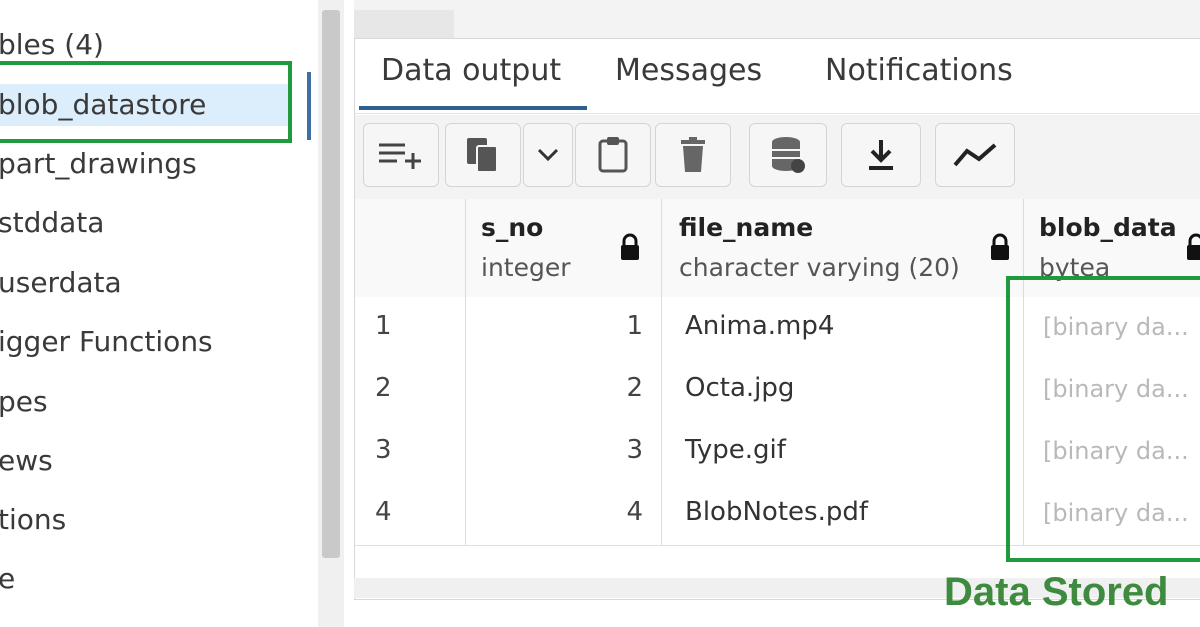  I want to click on tree-item-label: igger Functions, so click(106, 341).